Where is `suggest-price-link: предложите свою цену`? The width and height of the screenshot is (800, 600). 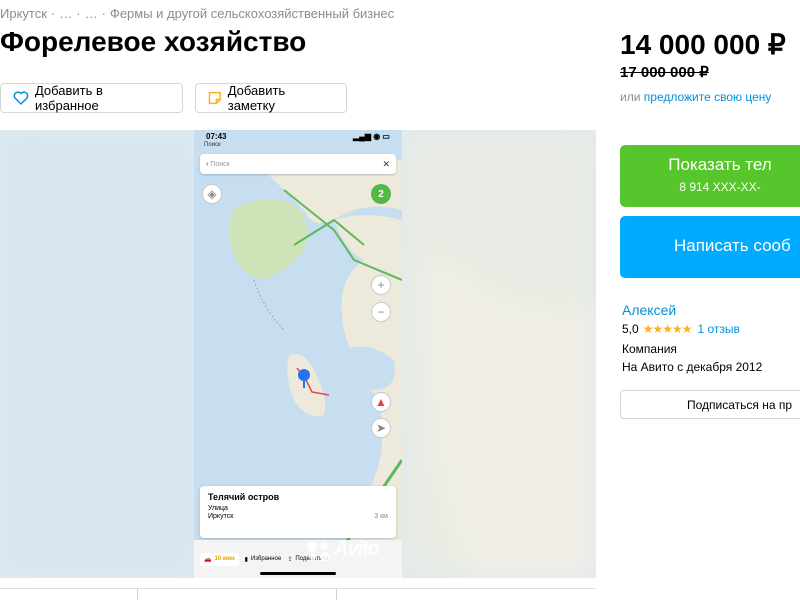 suggest-price-link: предложите свою цену is located at coordinates (708, 97).